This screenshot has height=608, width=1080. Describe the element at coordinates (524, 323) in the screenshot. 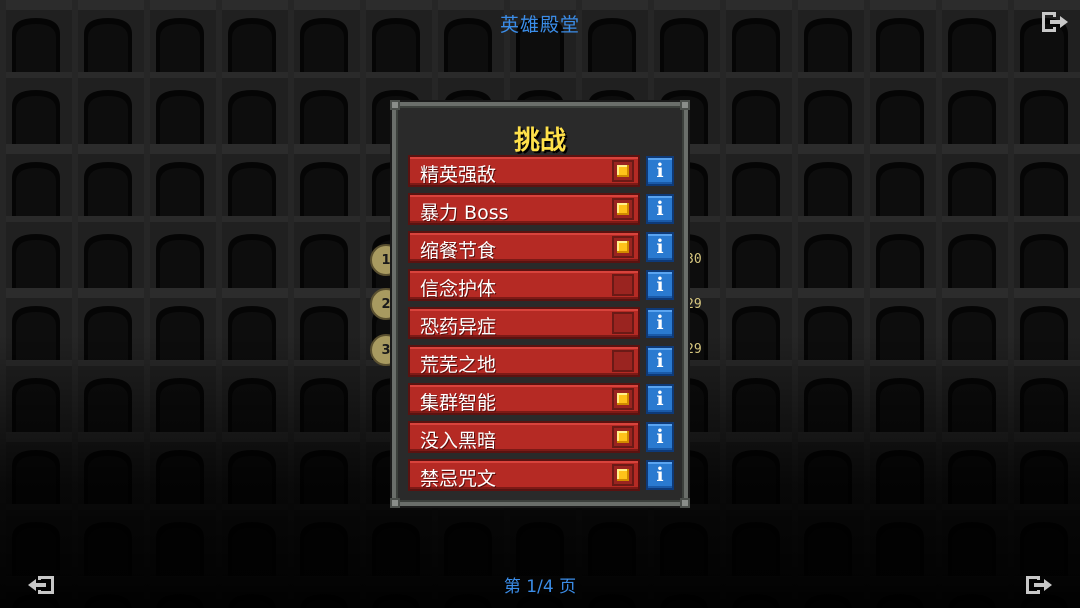

I see `challenge-row: 恐药异症` at that location.